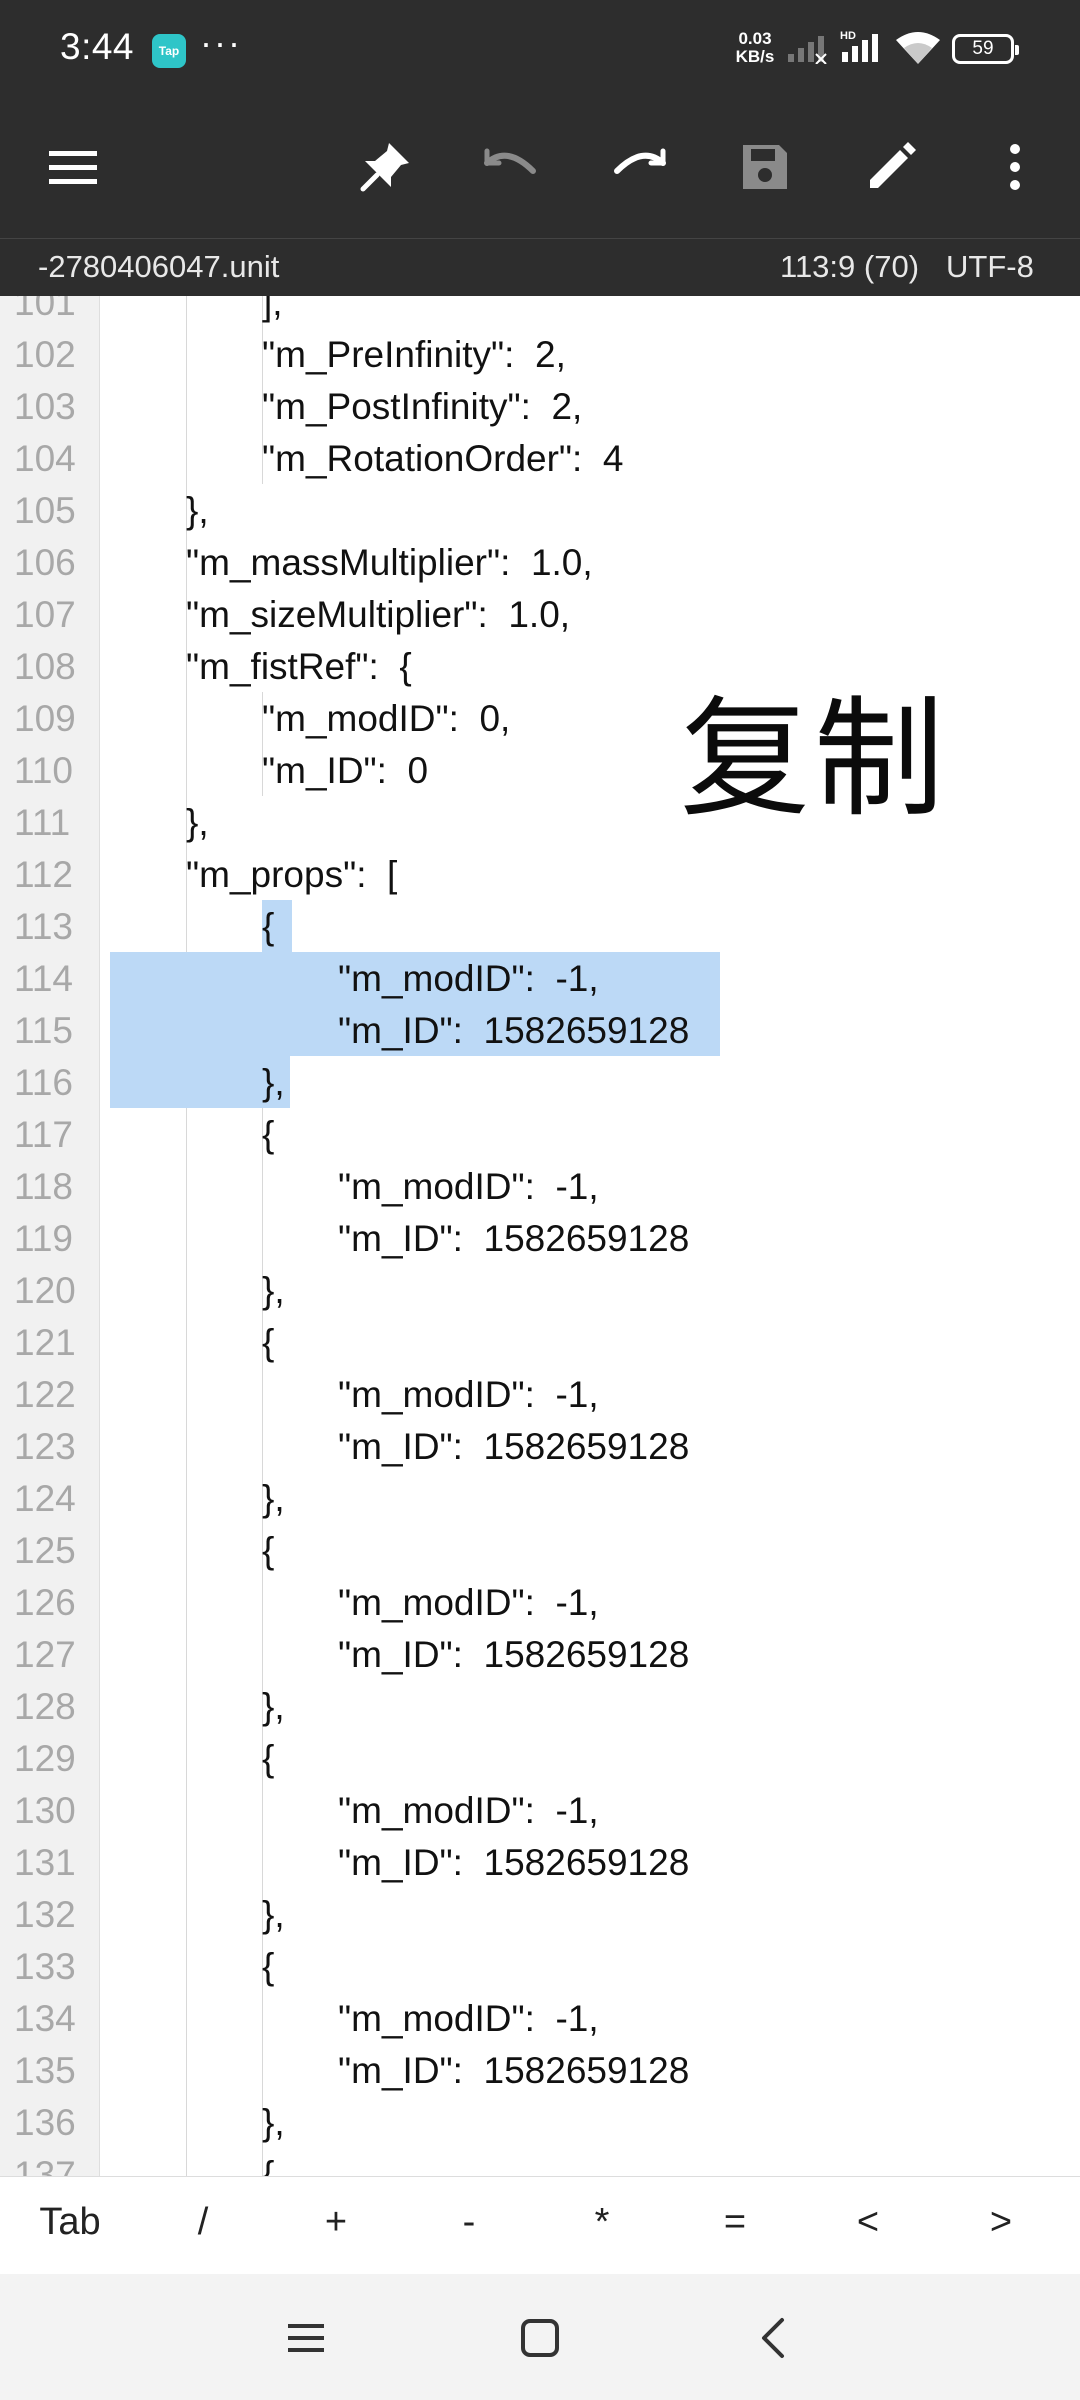 Image resolution: width=1080 pixels, height=2400 pixels. Describe the element at coordinates (540, 1134) in the screenshot. I see `code-line: 117 {` at that location.